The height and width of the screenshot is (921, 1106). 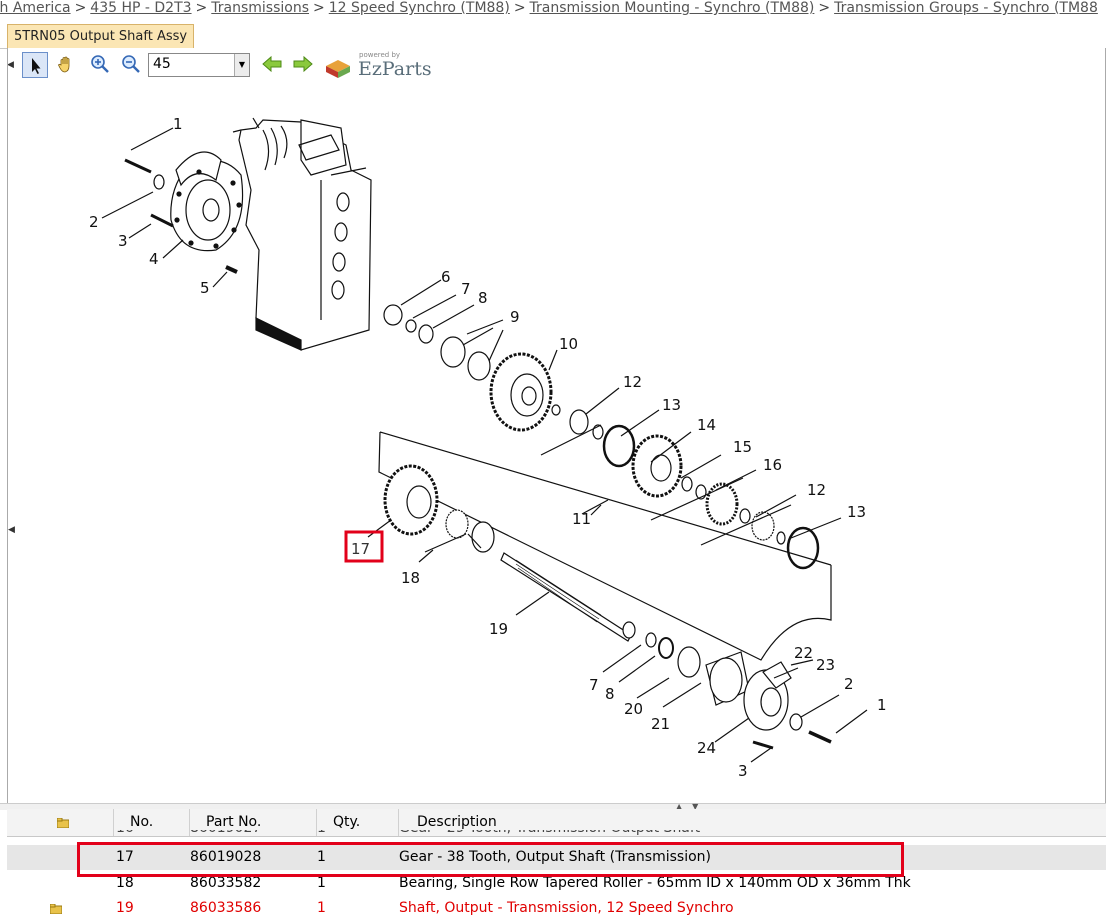 I want to click on ezparts-logo: powered by EzParts, so click(x=380, y=66).